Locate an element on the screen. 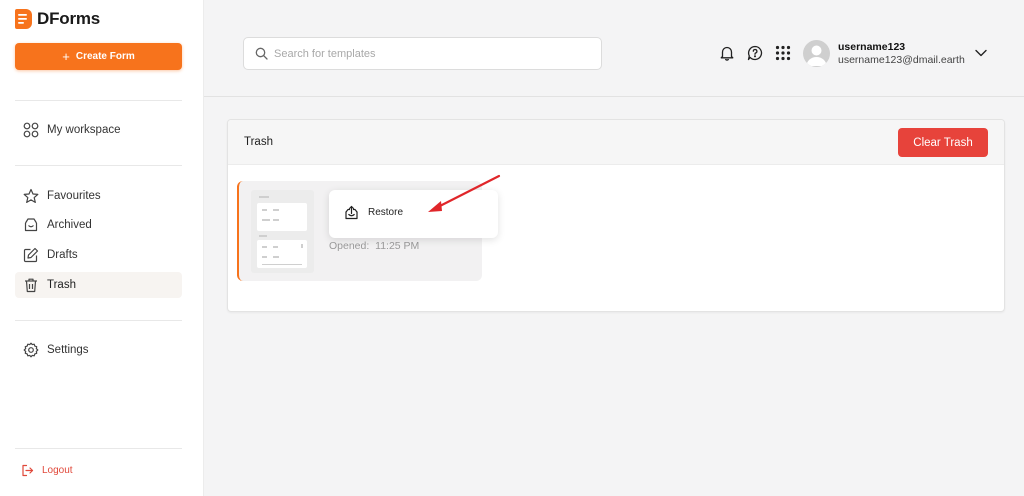 The image size is (1024, 496). user-name: username123 is located at coordinates (872, 47).